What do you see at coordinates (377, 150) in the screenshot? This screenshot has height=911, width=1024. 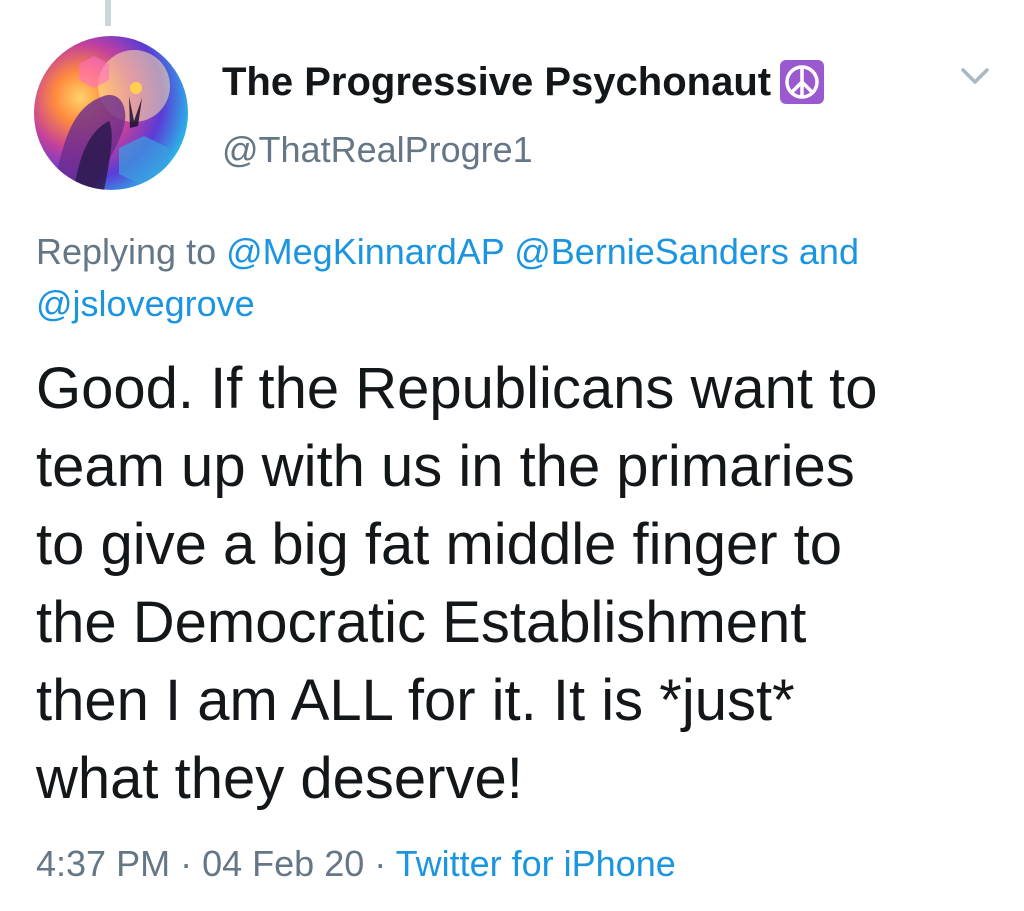 I see `user-handle: @ThatRealProgre1` at bounding box center [377, 150].